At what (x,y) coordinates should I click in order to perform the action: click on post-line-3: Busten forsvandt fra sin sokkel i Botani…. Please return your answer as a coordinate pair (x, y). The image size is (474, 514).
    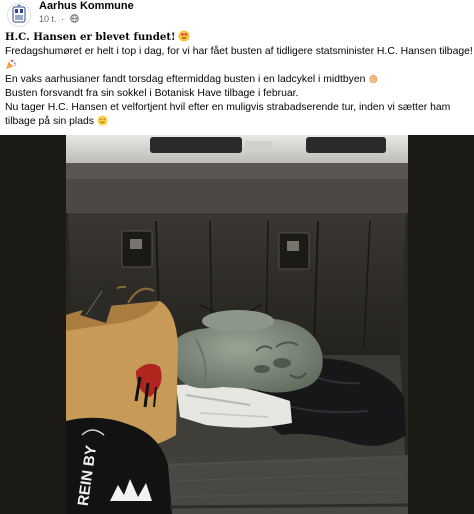
    Looking at the image, I should click on (152, 93).